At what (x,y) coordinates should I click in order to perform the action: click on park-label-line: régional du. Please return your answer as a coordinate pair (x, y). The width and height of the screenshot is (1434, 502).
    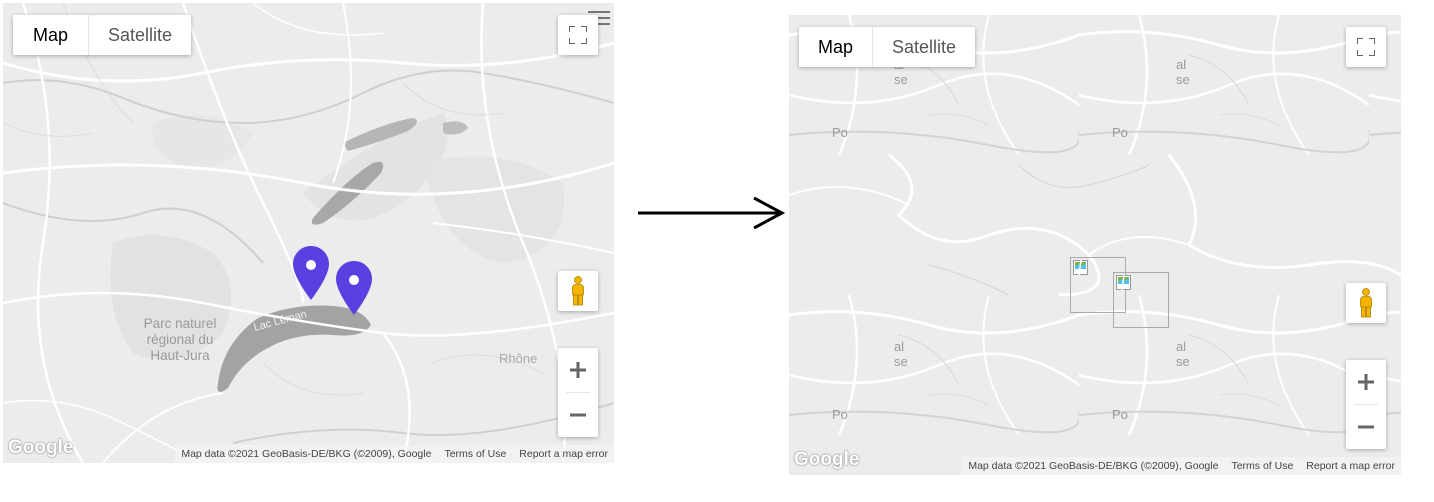
    Looking at the image, I should click on (180, 339).